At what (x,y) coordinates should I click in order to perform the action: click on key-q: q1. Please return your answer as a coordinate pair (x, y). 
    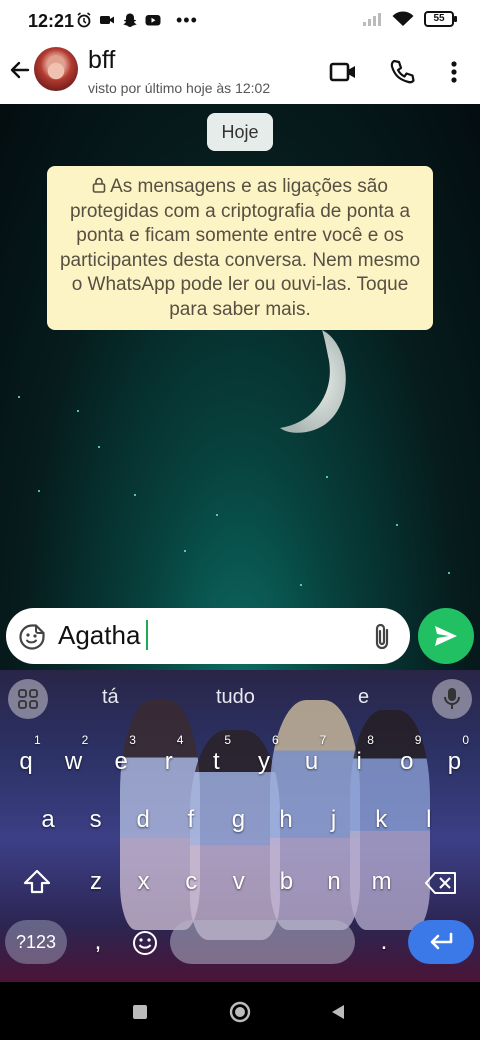
    Looking at the image, I should click on (26, 759).